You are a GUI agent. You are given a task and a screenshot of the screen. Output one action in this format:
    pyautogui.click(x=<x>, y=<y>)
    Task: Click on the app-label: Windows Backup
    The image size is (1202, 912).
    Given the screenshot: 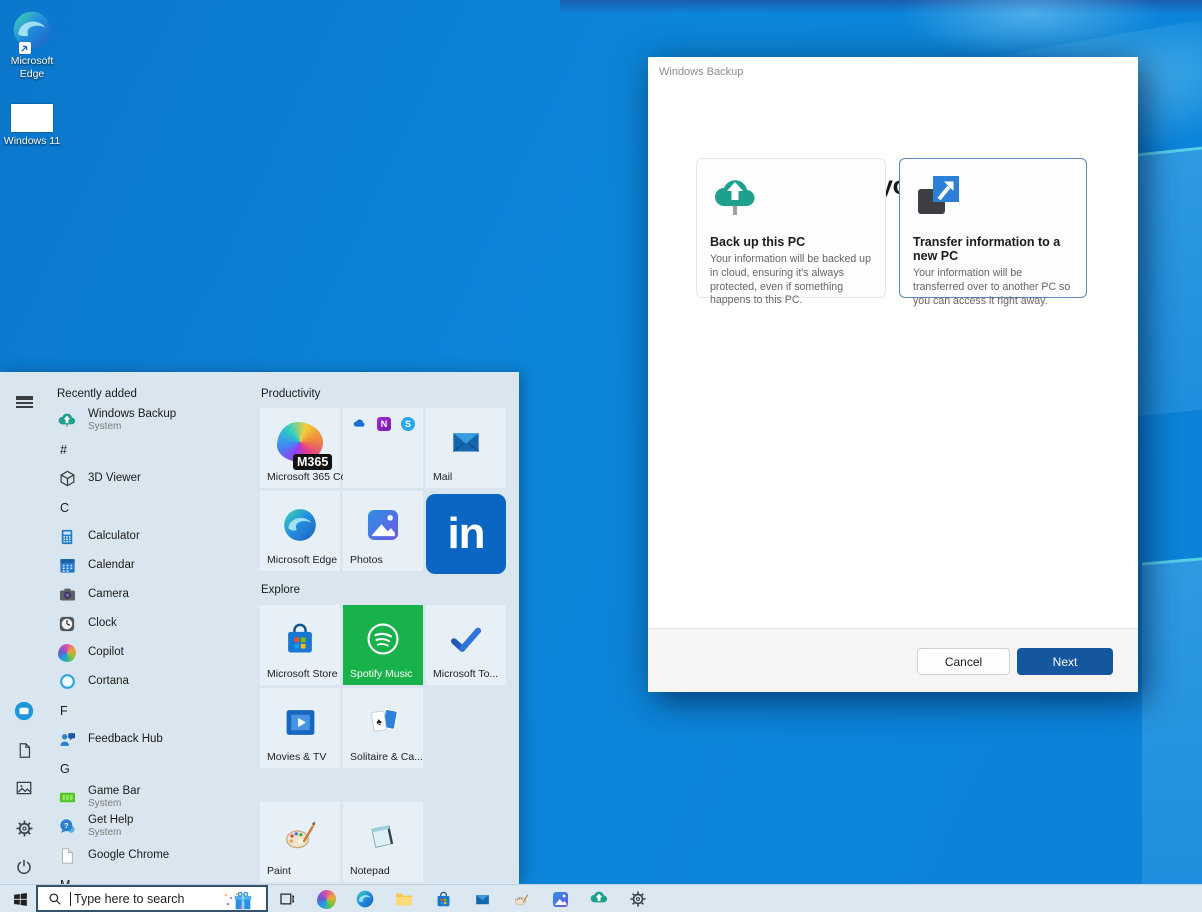 What is the action you would take?
    pyautogui.click(x=132, y=414)
    